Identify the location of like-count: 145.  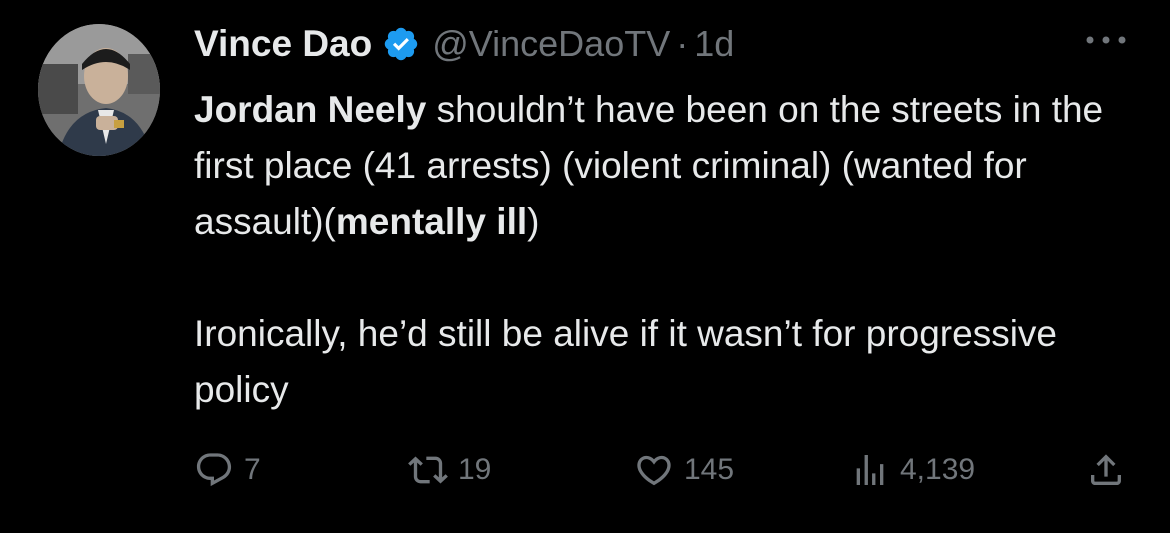
(709, 469).